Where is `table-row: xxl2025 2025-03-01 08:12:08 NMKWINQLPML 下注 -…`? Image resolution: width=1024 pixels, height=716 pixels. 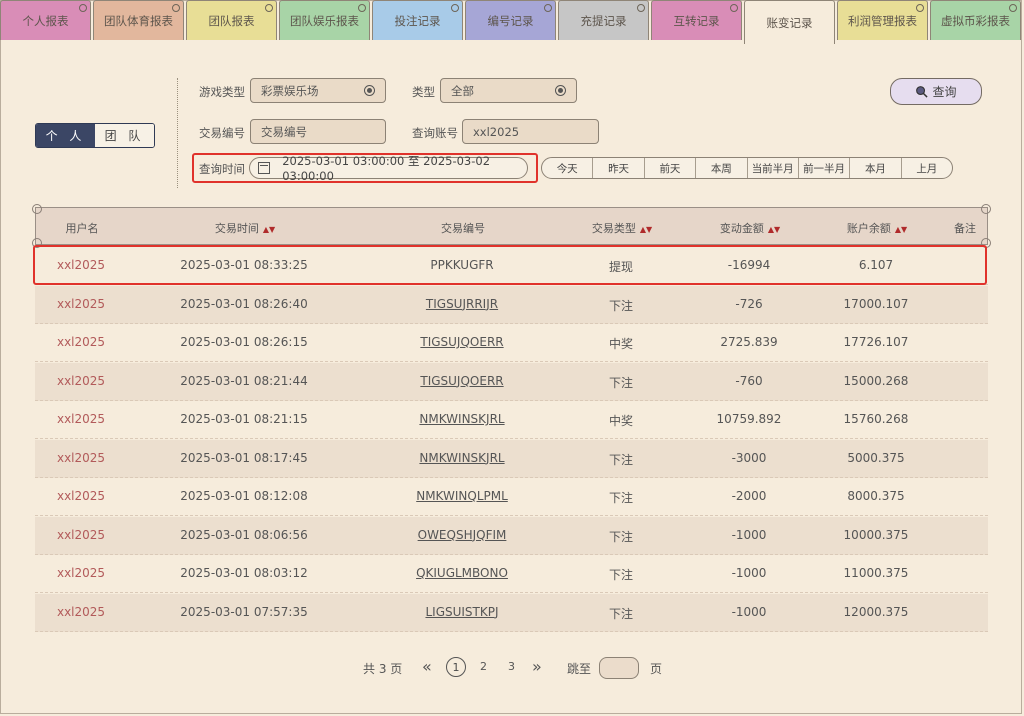
table-row: xxl2025 2025-03-01 08:12:08 NMKWINQLPML 下注 -… is located at coordinates (511, 497).